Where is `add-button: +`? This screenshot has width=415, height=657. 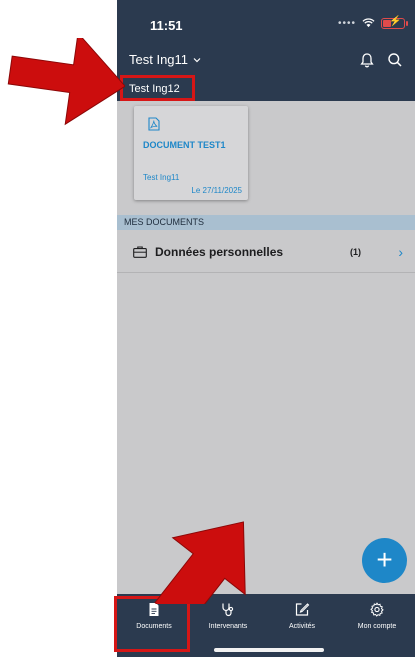 add-button: + is located at coordinates (384, 560).